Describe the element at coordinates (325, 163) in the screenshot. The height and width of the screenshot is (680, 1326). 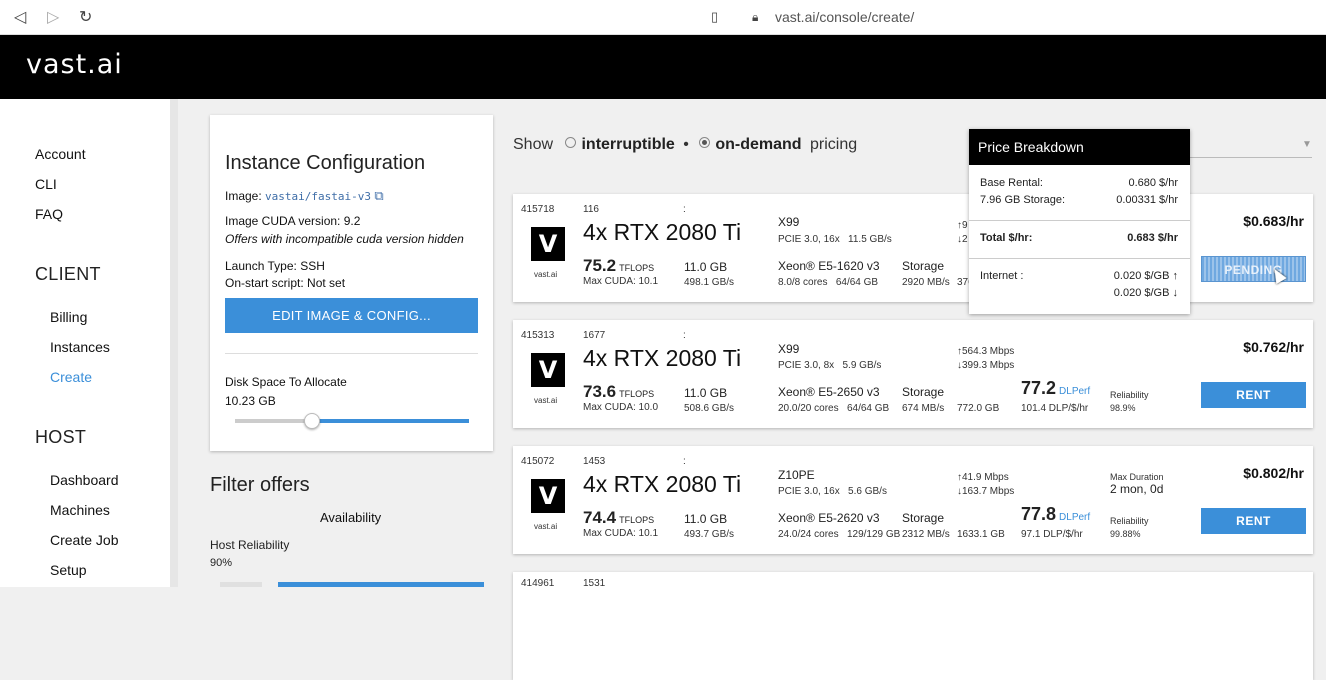
I see `config-title: Instance Configuration` at that location.